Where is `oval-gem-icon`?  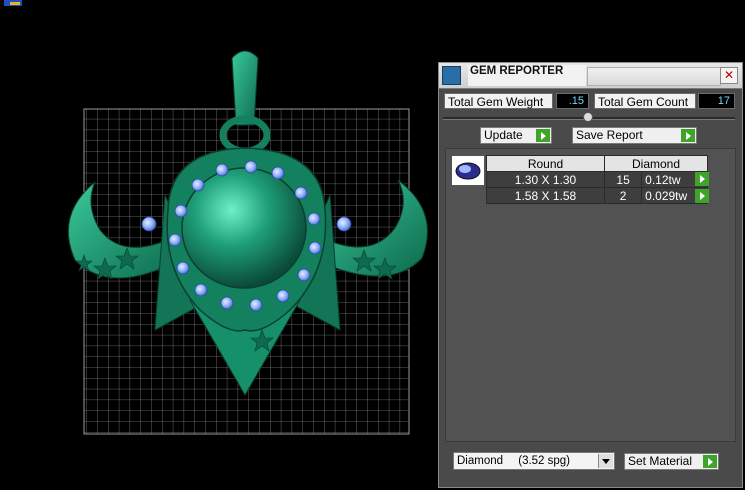 oval-gem-icon is located at coordinates (468, 170).